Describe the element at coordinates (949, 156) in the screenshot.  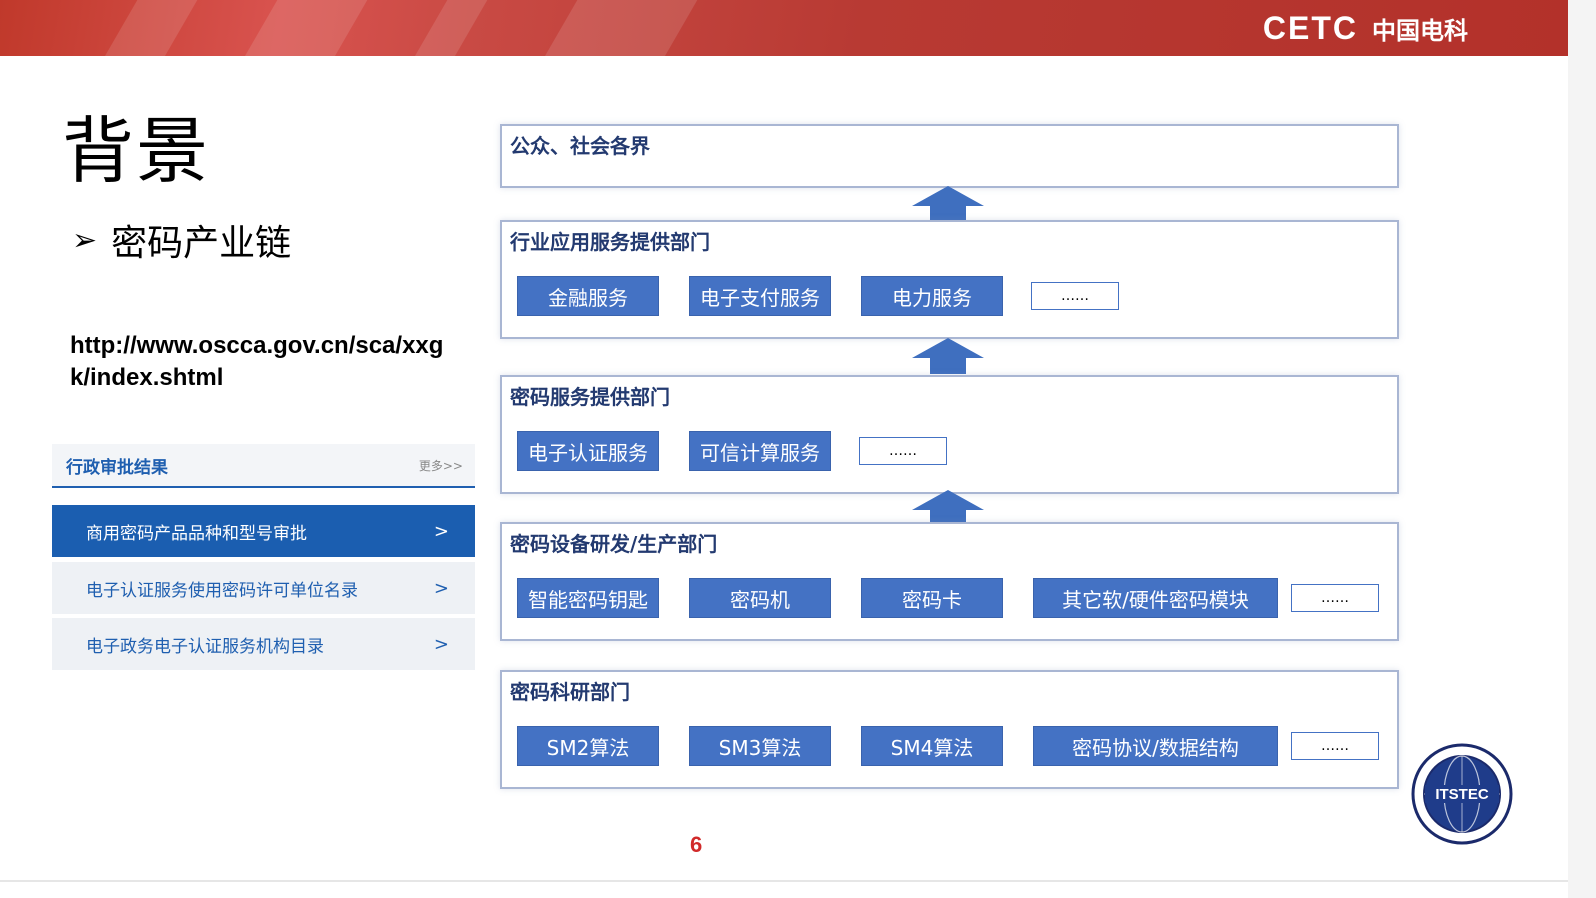
I see `layer-public: 公众、社会各界` at that location.